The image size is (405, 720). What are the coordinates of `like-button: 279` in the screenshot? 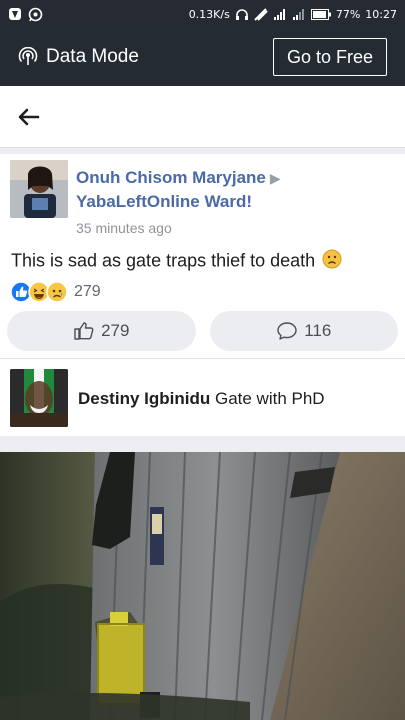 It's located at (101, 331).